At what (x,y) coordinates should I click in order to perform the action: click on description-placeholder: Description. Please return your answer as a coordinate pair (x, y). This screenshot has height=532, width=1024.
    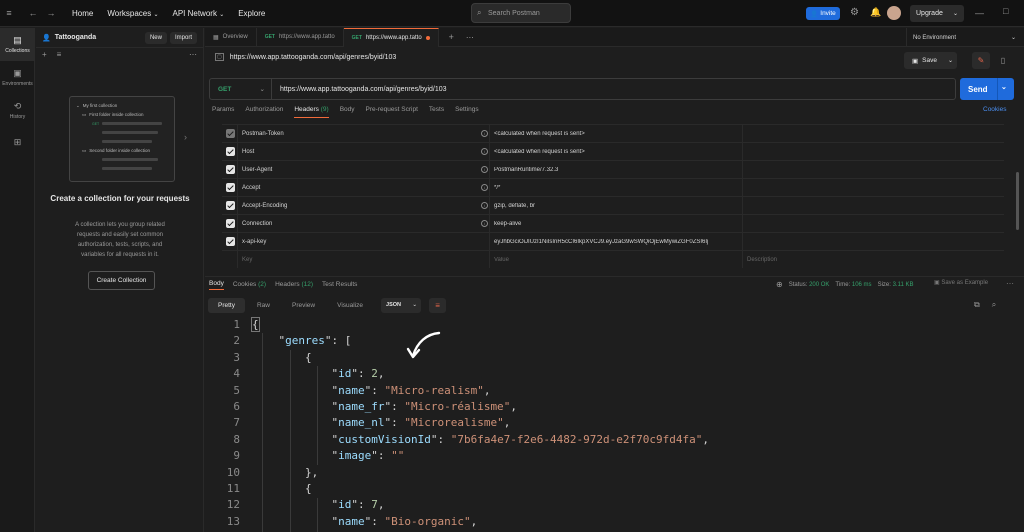
    Looking at the image, I should click on (762, 260).